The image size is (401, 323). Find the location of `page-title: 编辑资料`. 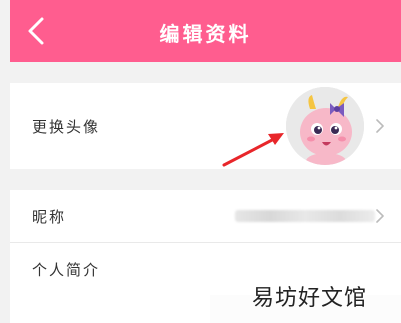

page-title: 编辑资料 is located at coordinates (205, 34).